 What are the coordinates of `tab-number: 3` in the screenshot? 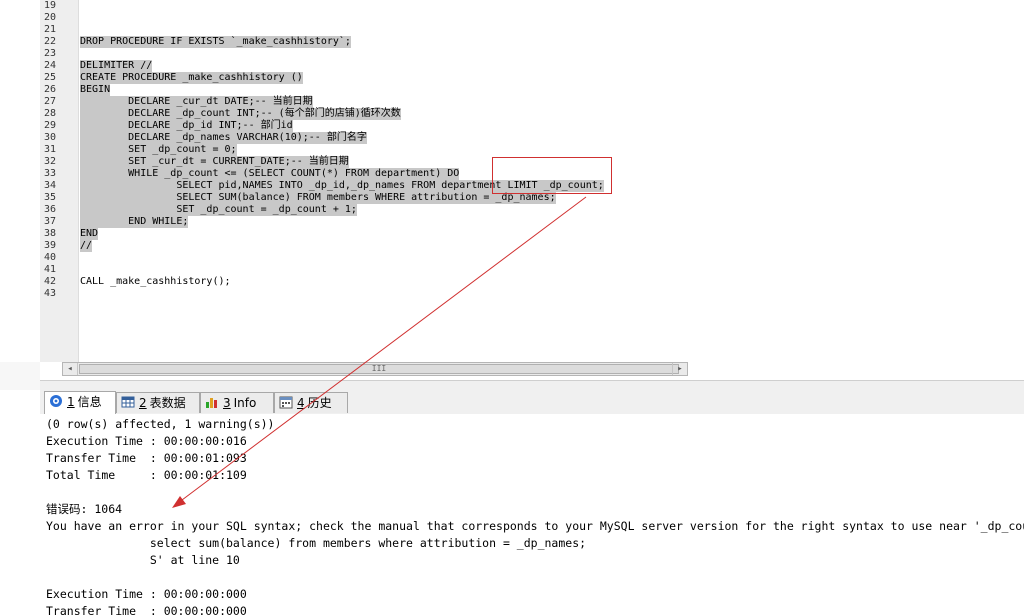 It's located at (227, 403).